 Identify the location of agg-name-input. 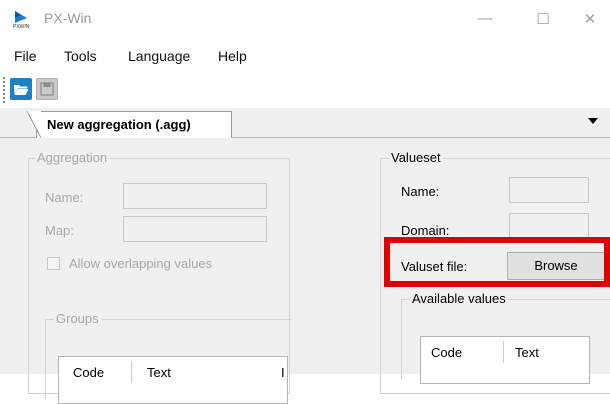
(195, 196).